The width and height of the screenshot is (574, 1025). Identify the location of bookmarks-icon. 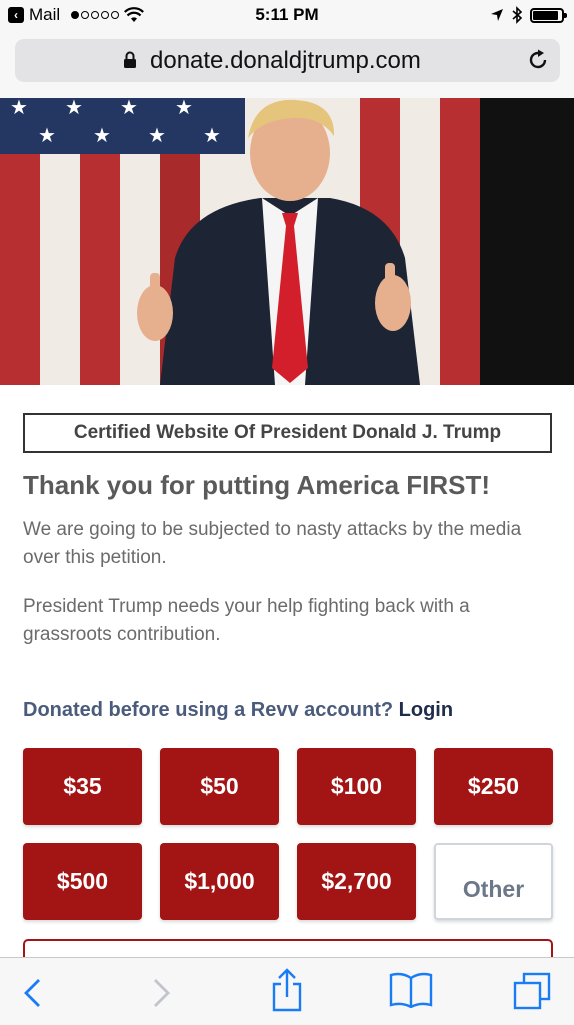
(411, 990).